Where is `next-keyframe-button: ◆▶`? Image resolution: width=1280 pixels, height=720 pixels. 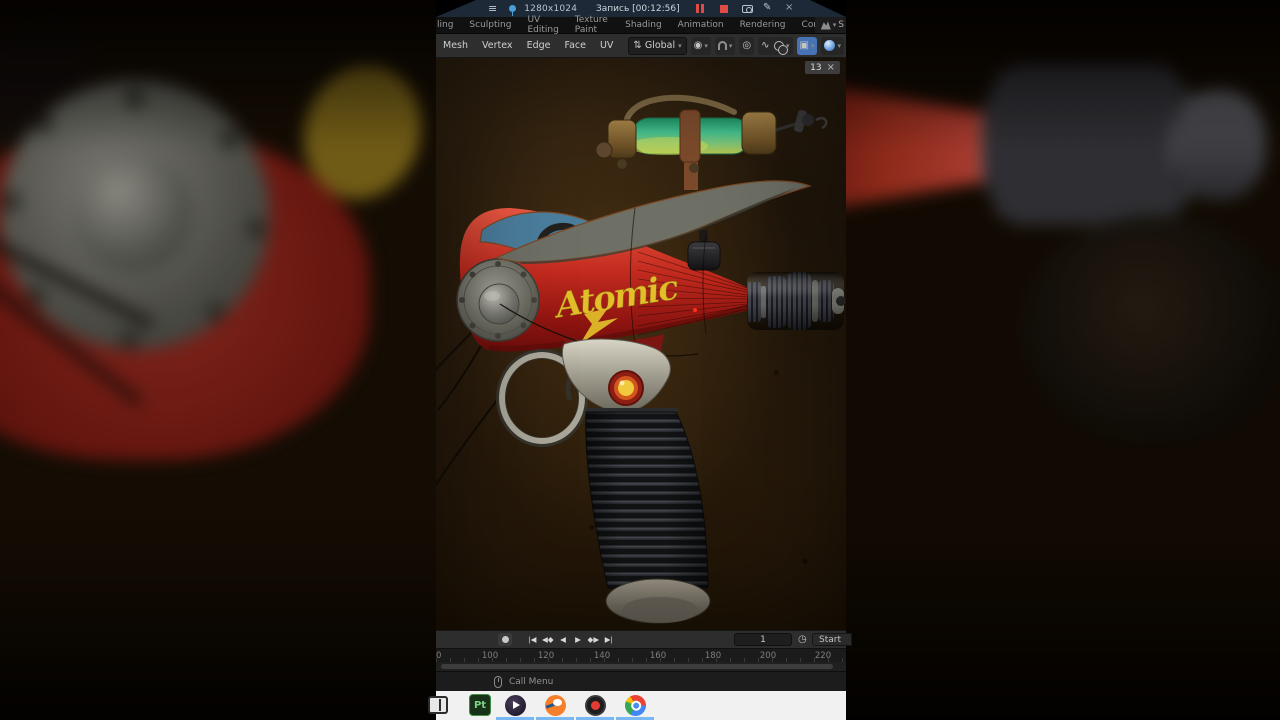 next-keyframe-button: ◆▶ is located at coordinates (594, 639).